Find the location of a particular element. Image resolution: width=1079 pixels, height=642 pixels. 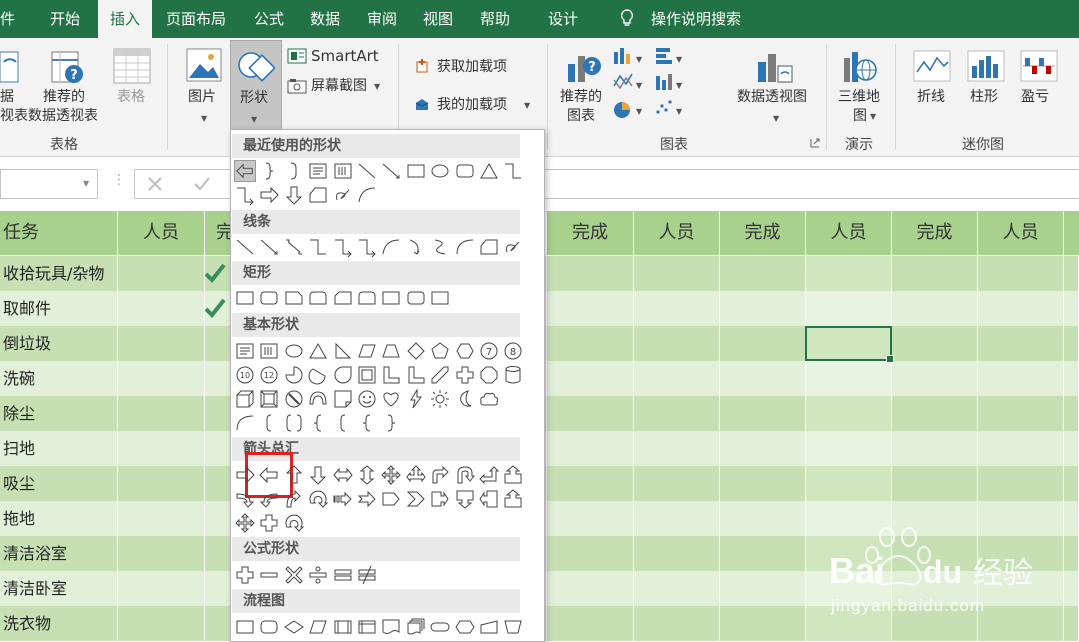

shape-cleft-icon is located at coordinates (489, 499).